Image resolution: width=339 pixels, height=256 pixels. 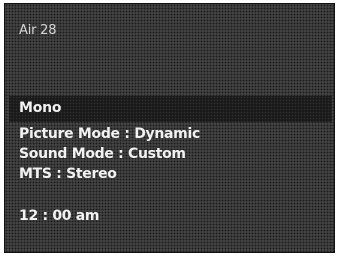 What do you see at coordinates (102, 154) in the screenshot?
I see `sound-mode-info: Sound Mode : Custom` at bounding box center [102, 154].